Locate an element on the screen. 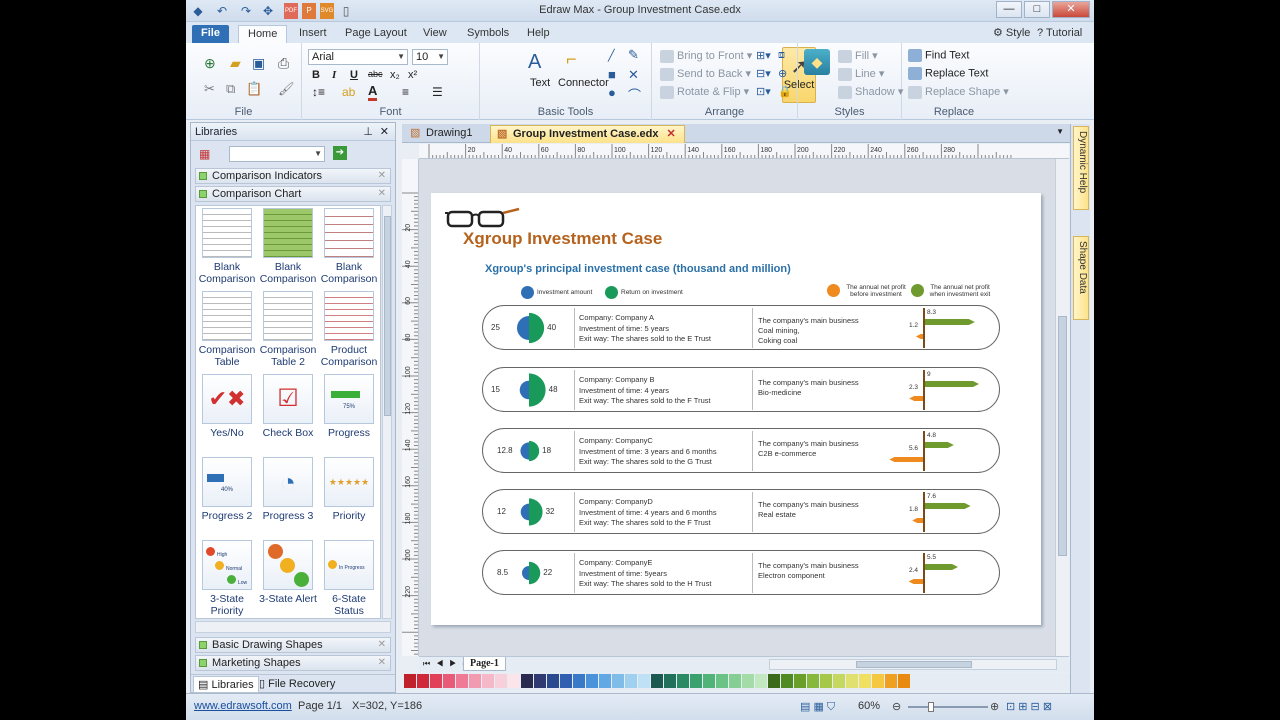 The width and height of the screenshot is (1280, 720). shadow-button: Shadow ▾ is located at coordinates (870, 92).